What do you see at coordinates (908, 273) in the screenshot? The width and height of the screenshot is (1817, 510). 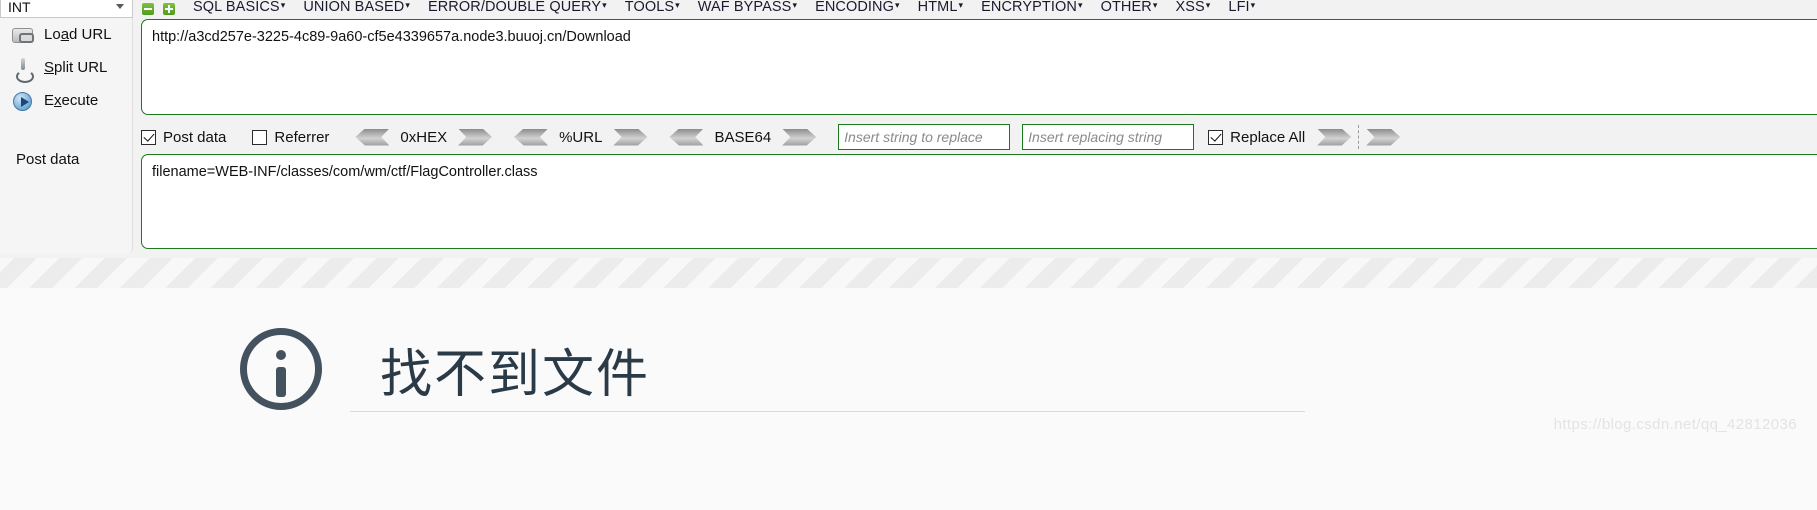 I see `striped-divider` at bounding box center [908, 273].